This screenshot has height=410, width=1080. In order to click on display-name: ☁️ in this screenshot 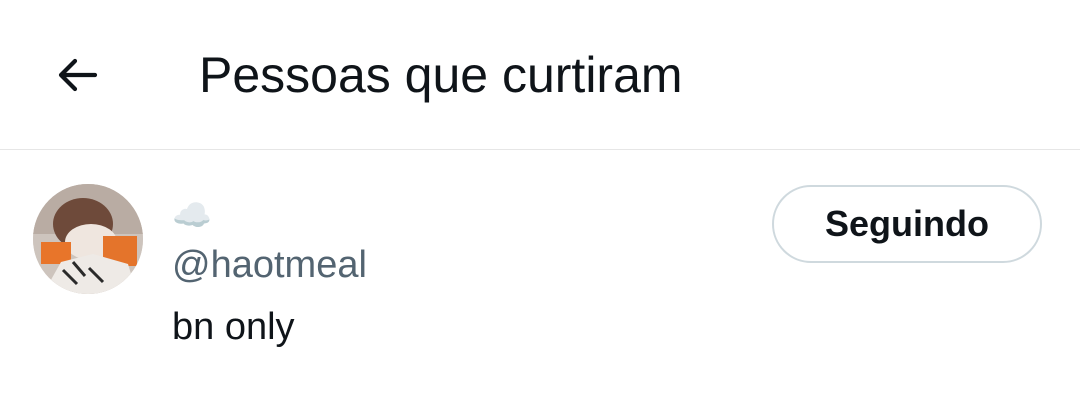, I will do `click(192, 215)`.